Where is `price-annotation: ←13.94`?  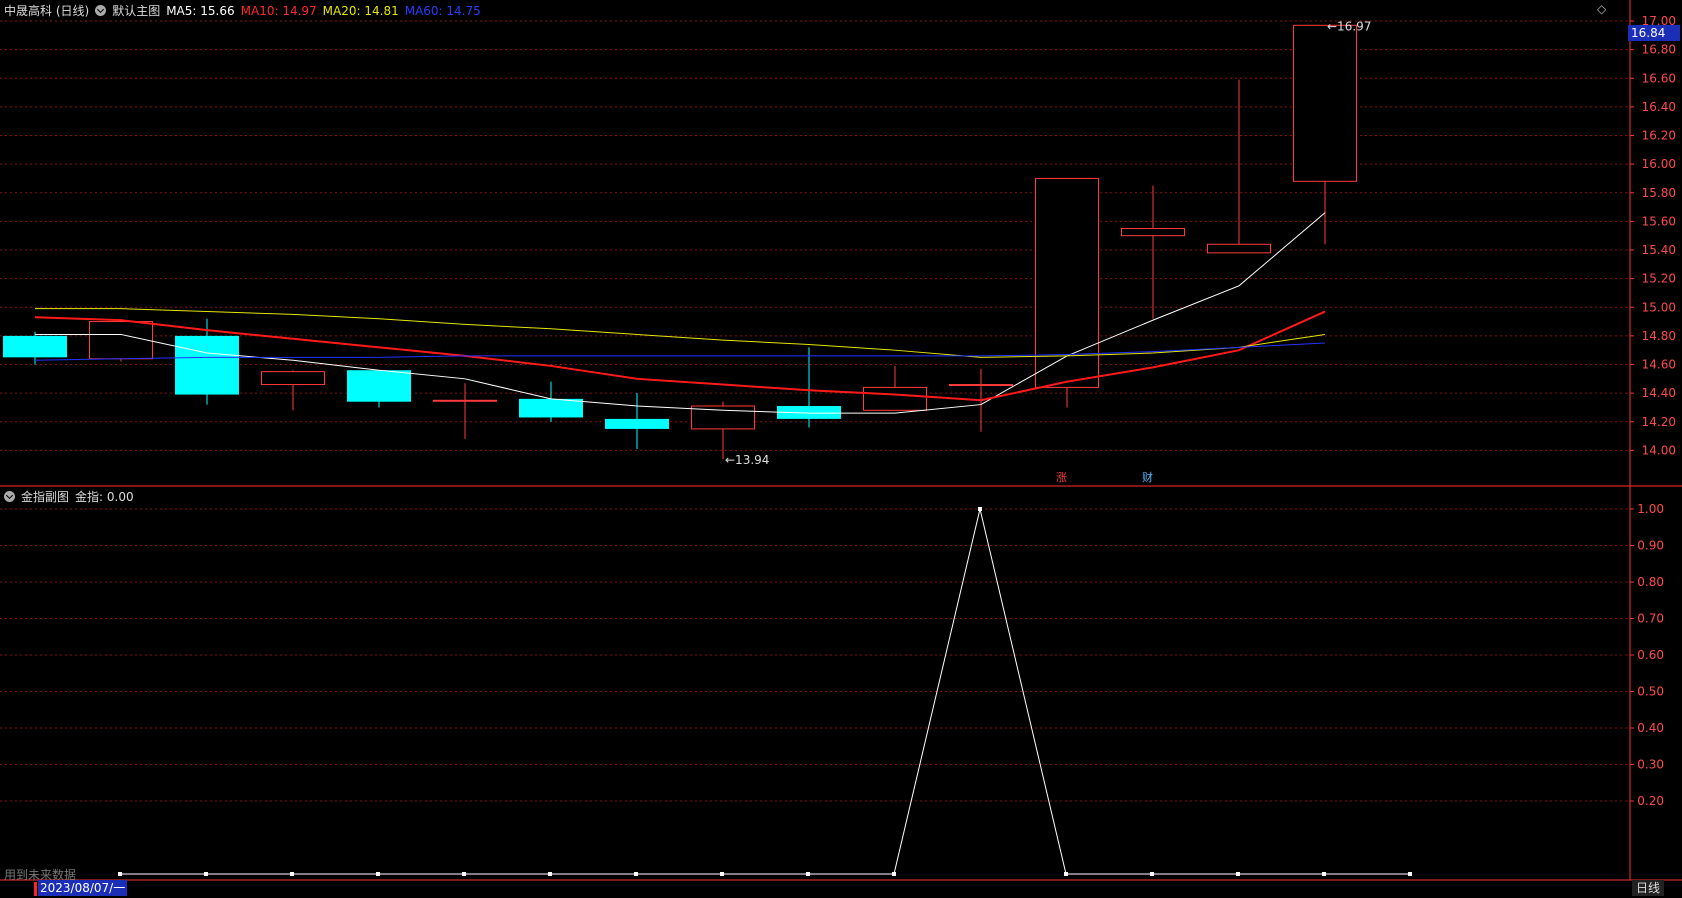
price-annotation: ←13.94 is located at coordinates (747, 460).